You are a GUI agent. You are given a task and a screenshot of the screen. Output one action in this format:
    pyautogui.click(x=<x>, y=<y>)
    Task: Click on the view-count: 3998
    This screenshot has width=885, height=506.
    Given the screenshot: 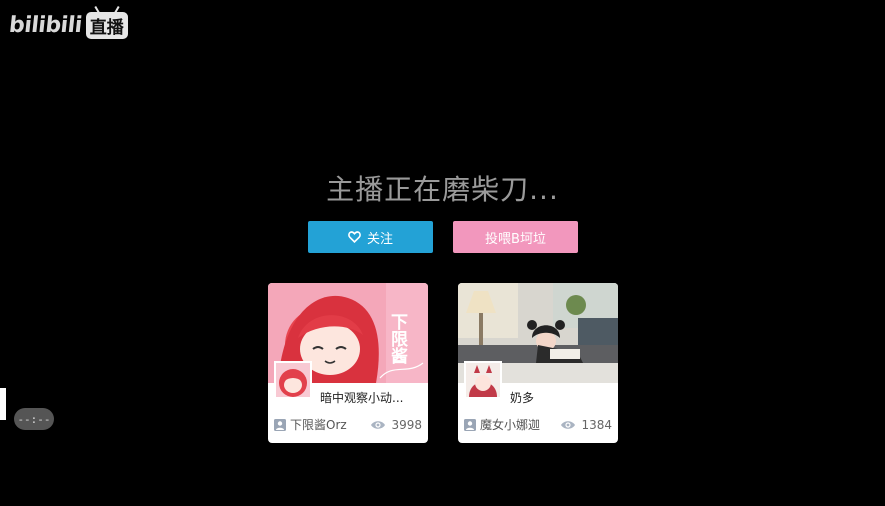 What is the action you would take?
    pyautogui.click(x=396, y=425)
    